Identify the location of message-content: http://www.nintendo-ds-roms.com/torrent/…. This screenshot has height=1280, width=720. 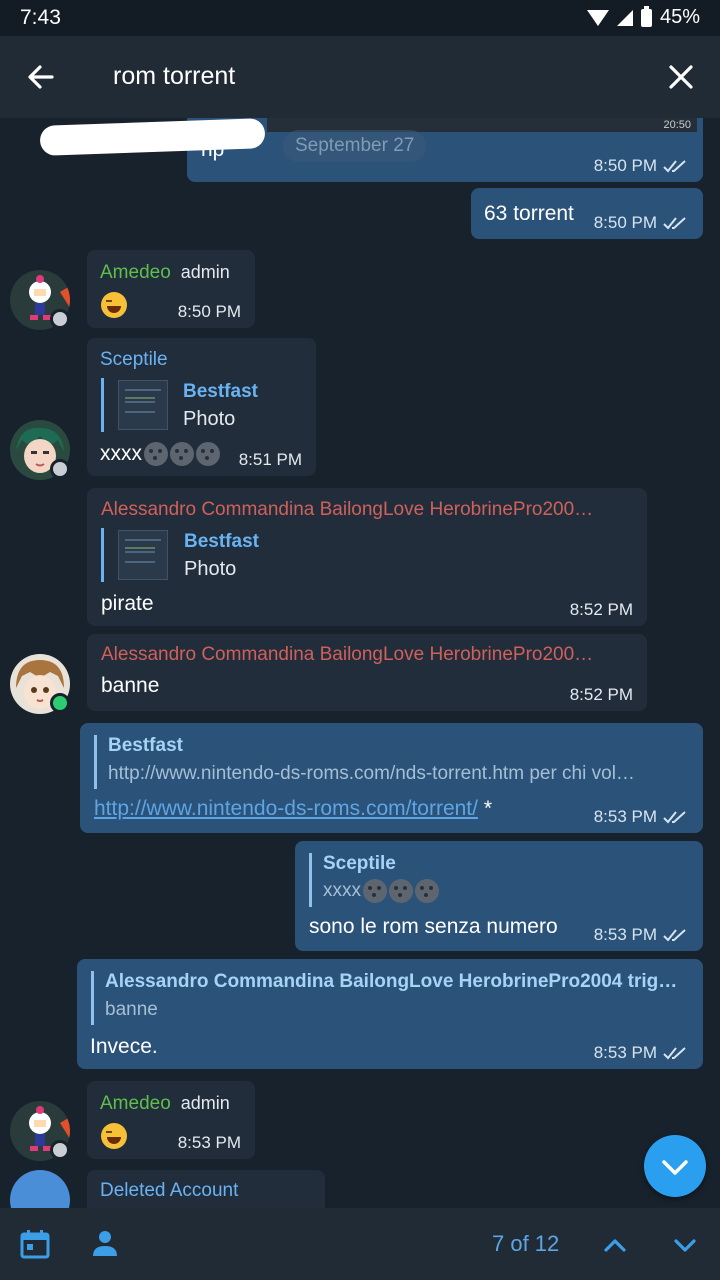
(293, 809).